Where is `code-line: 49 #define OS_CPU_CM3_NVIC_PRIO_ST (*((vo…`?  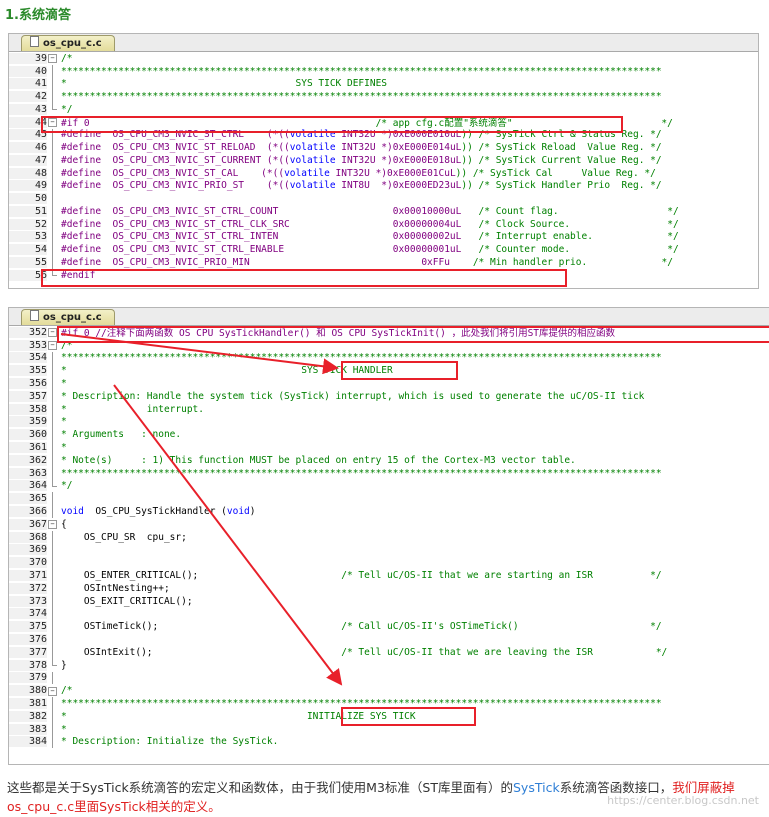 code-line: 49 #define OS_CPU_CM3_NVIC_PRIO_ST (*((vo… is located at coordinates (383, 186).